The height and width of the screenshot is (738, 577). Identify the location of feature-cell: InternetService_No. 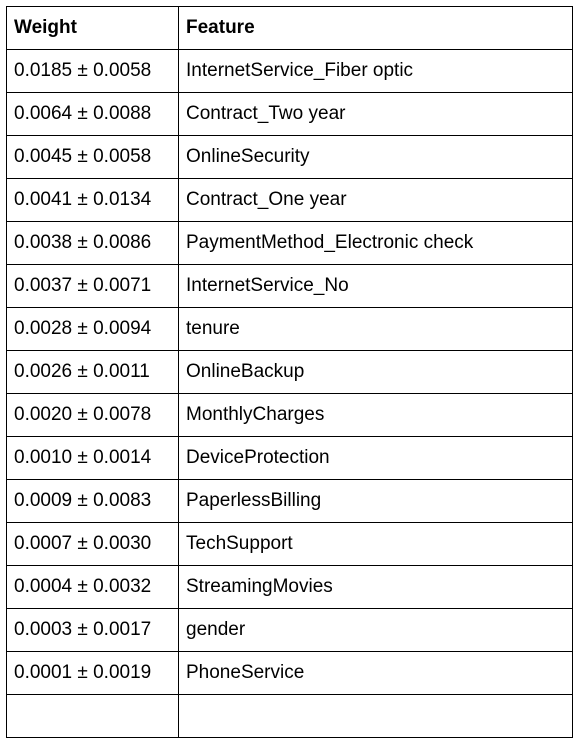
(375, 286).